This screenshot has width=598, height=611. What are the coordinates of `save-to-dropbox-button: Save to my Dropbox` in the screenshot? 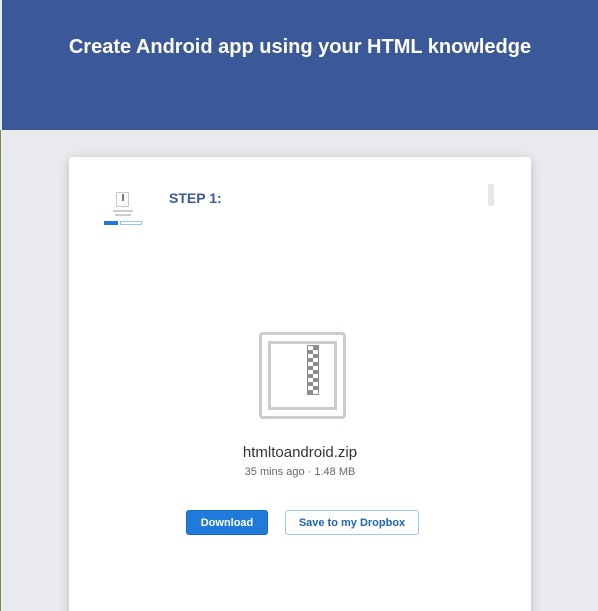 It's located at (352, 522).